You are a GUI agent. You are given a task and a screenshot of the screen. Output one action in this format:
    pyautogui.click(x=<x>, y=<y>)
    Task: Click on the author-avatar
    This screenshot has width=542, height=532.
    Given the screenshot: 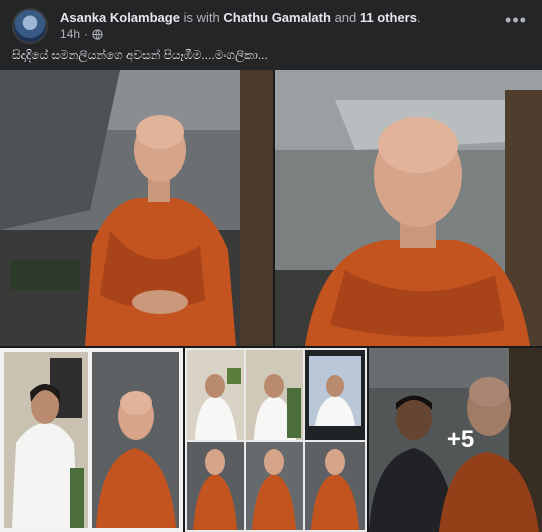 What is the action you would take?
    pyautogui.click(x=30, y=26)
    